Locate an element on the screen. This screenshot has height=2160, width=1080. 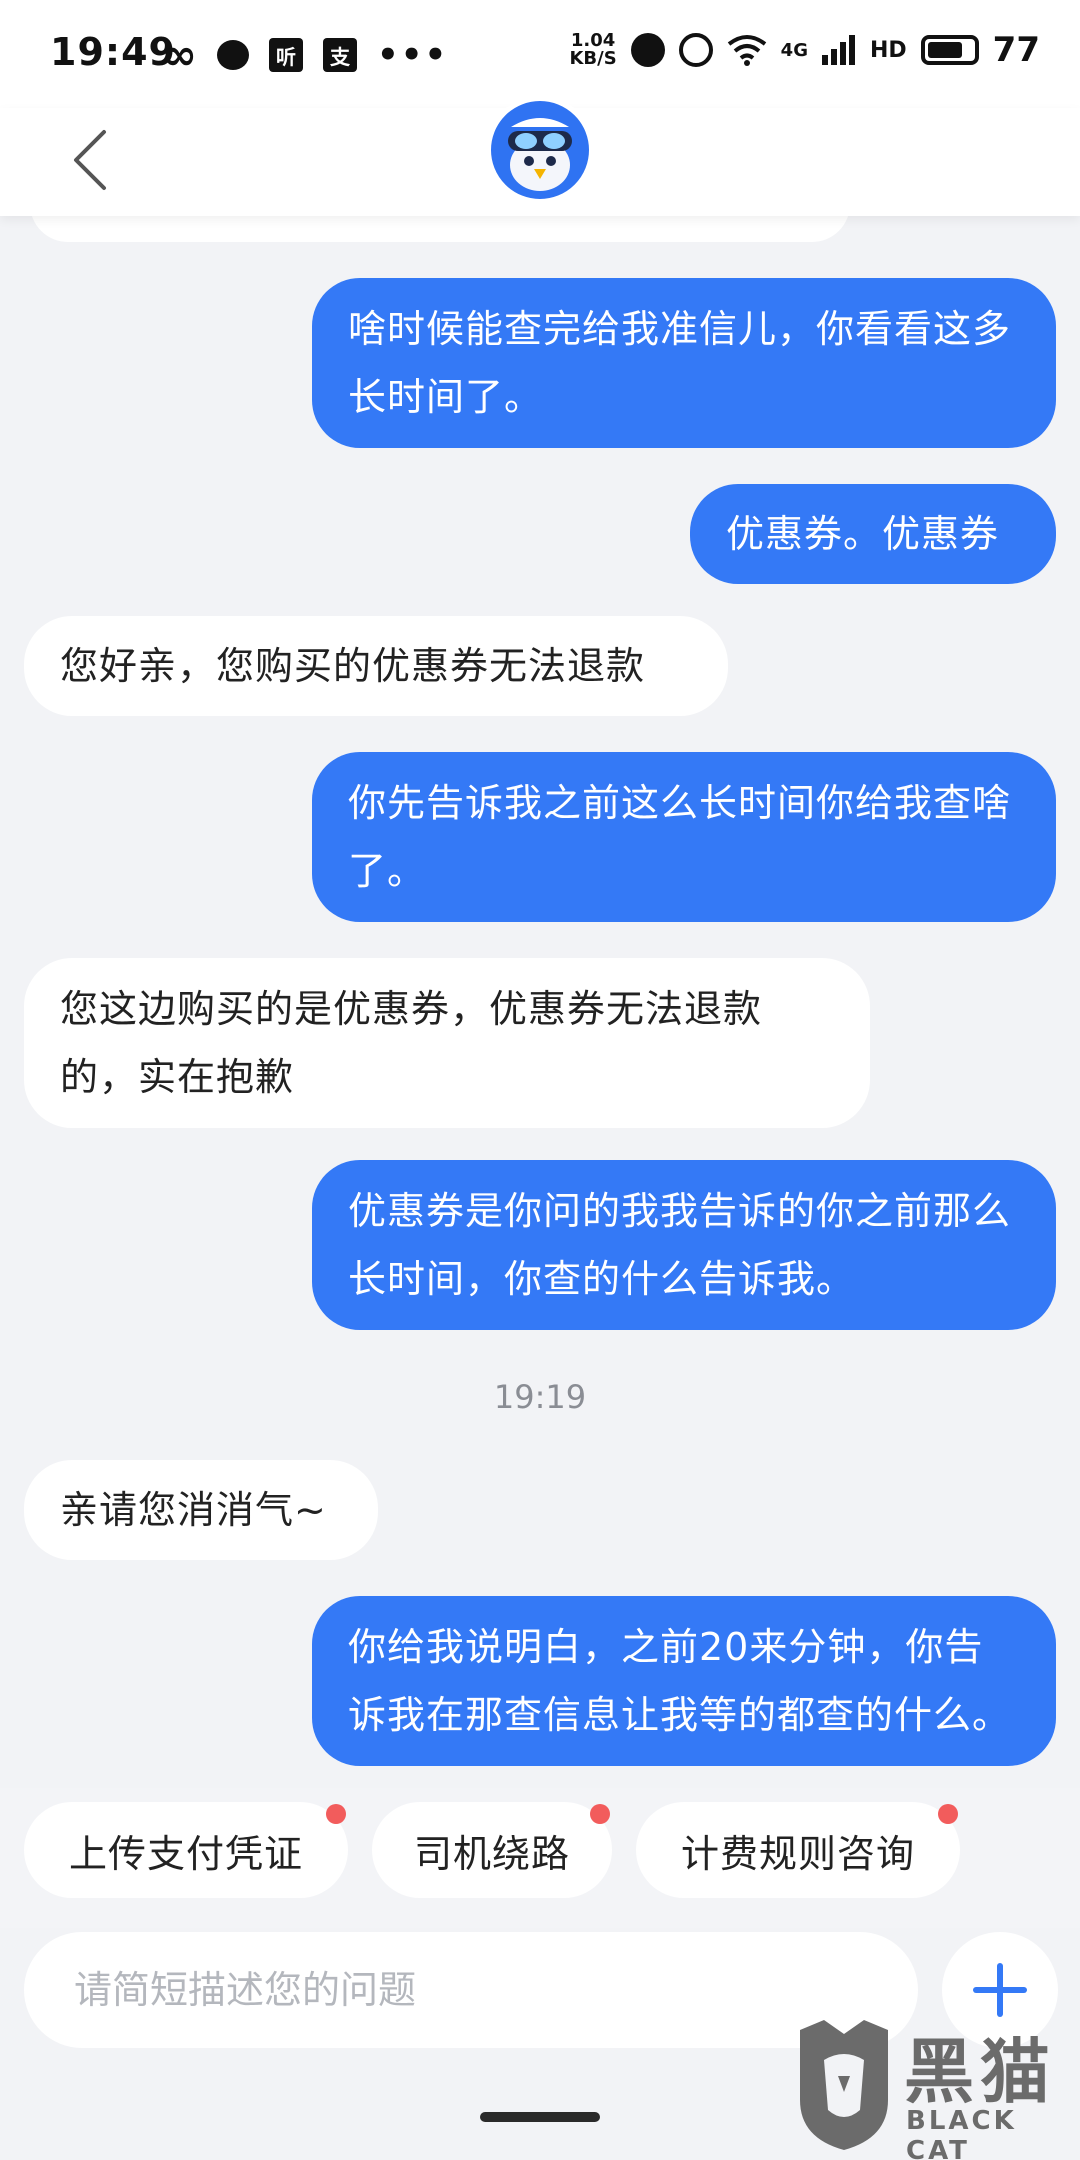
message-text: 你先告诉我之前这么长时间你给我查啥了。 is located at coordinates (680, 837).